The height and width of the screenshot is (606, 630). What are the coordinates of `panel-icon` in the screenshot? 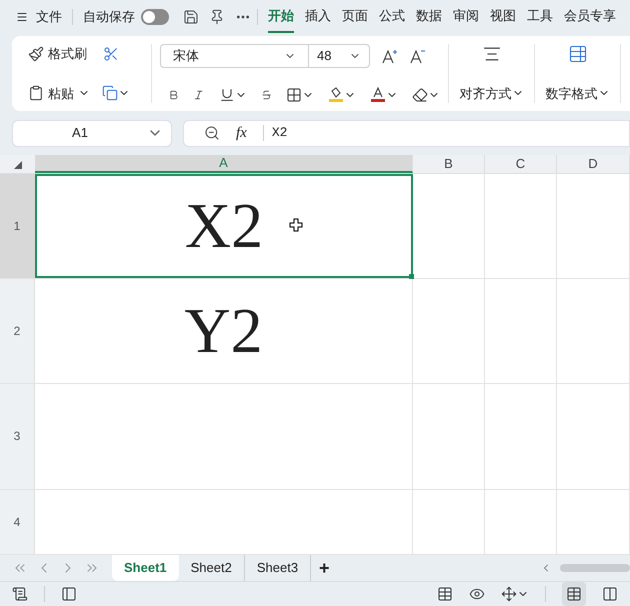 It's located at (69, 594).